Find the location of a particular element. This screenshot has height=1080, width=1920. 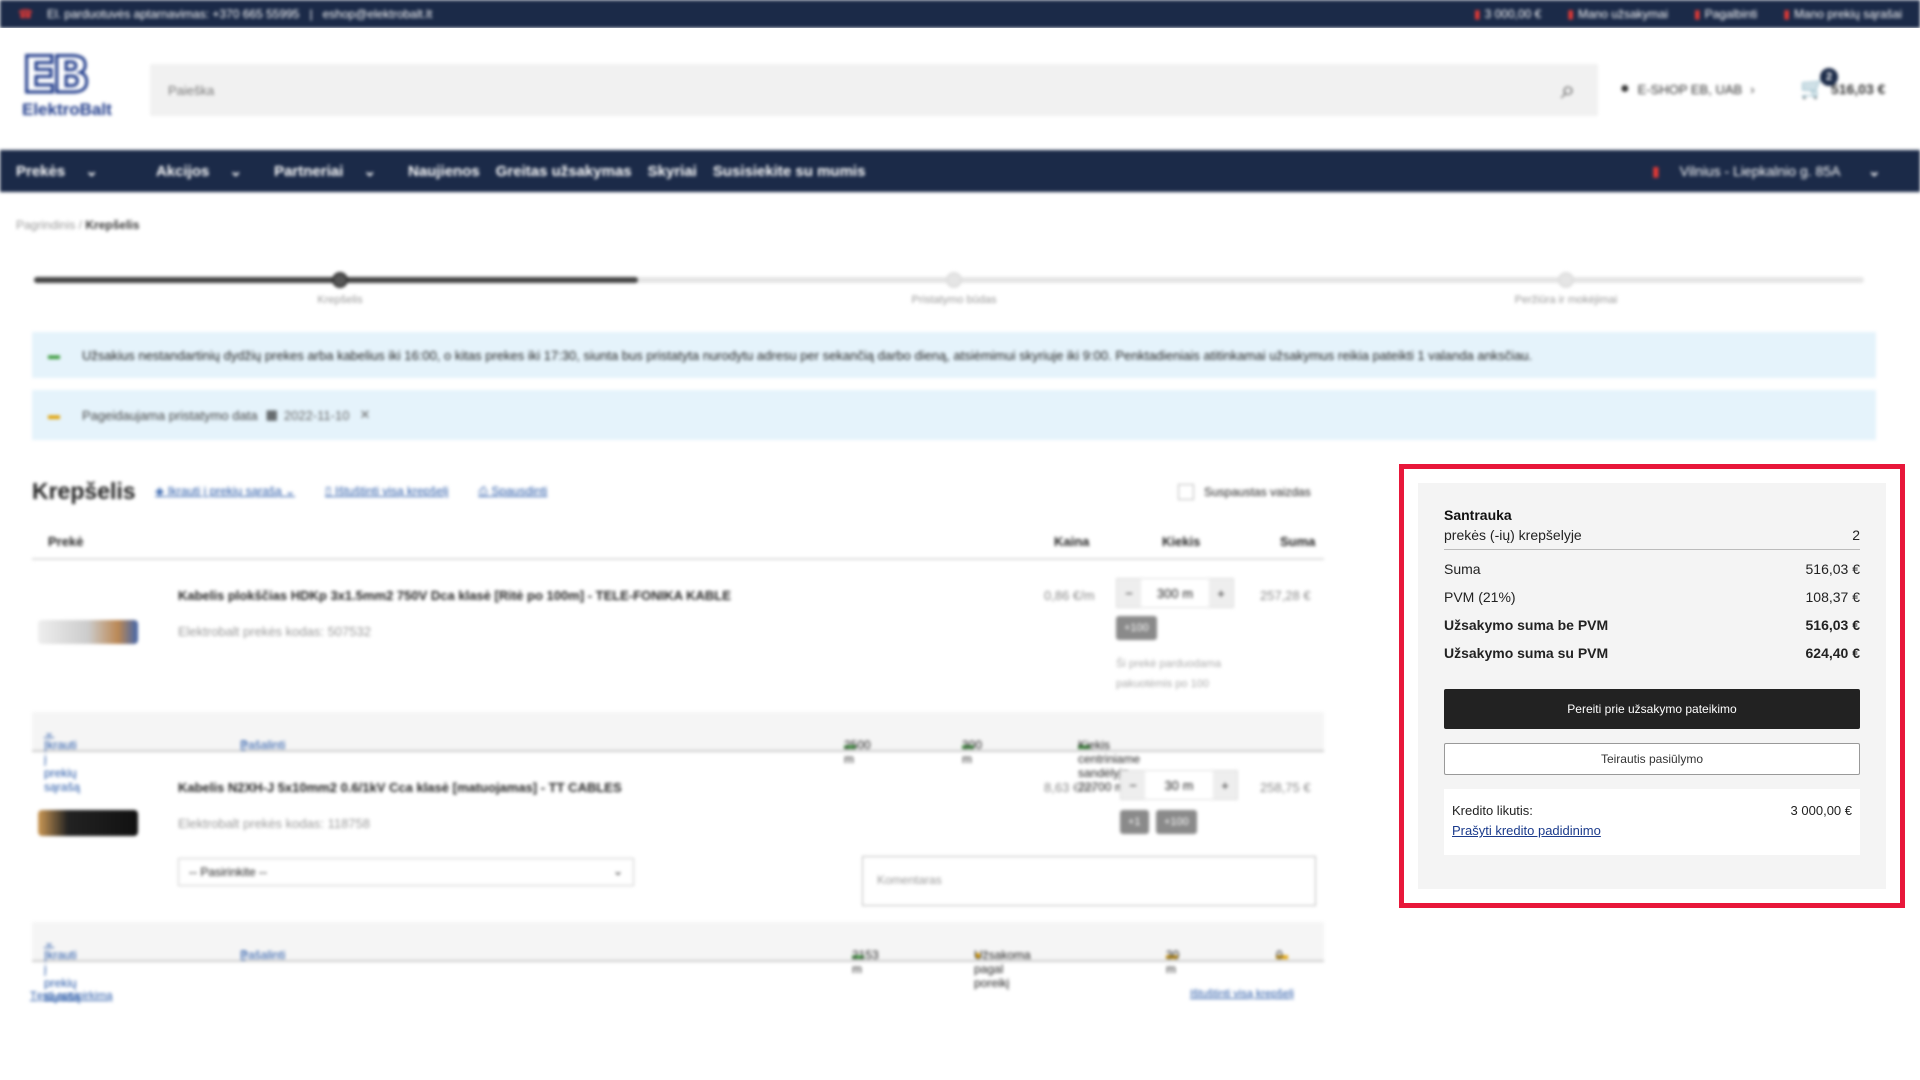

product-sum: 258,75 € is located at coordinates (1285, 787).